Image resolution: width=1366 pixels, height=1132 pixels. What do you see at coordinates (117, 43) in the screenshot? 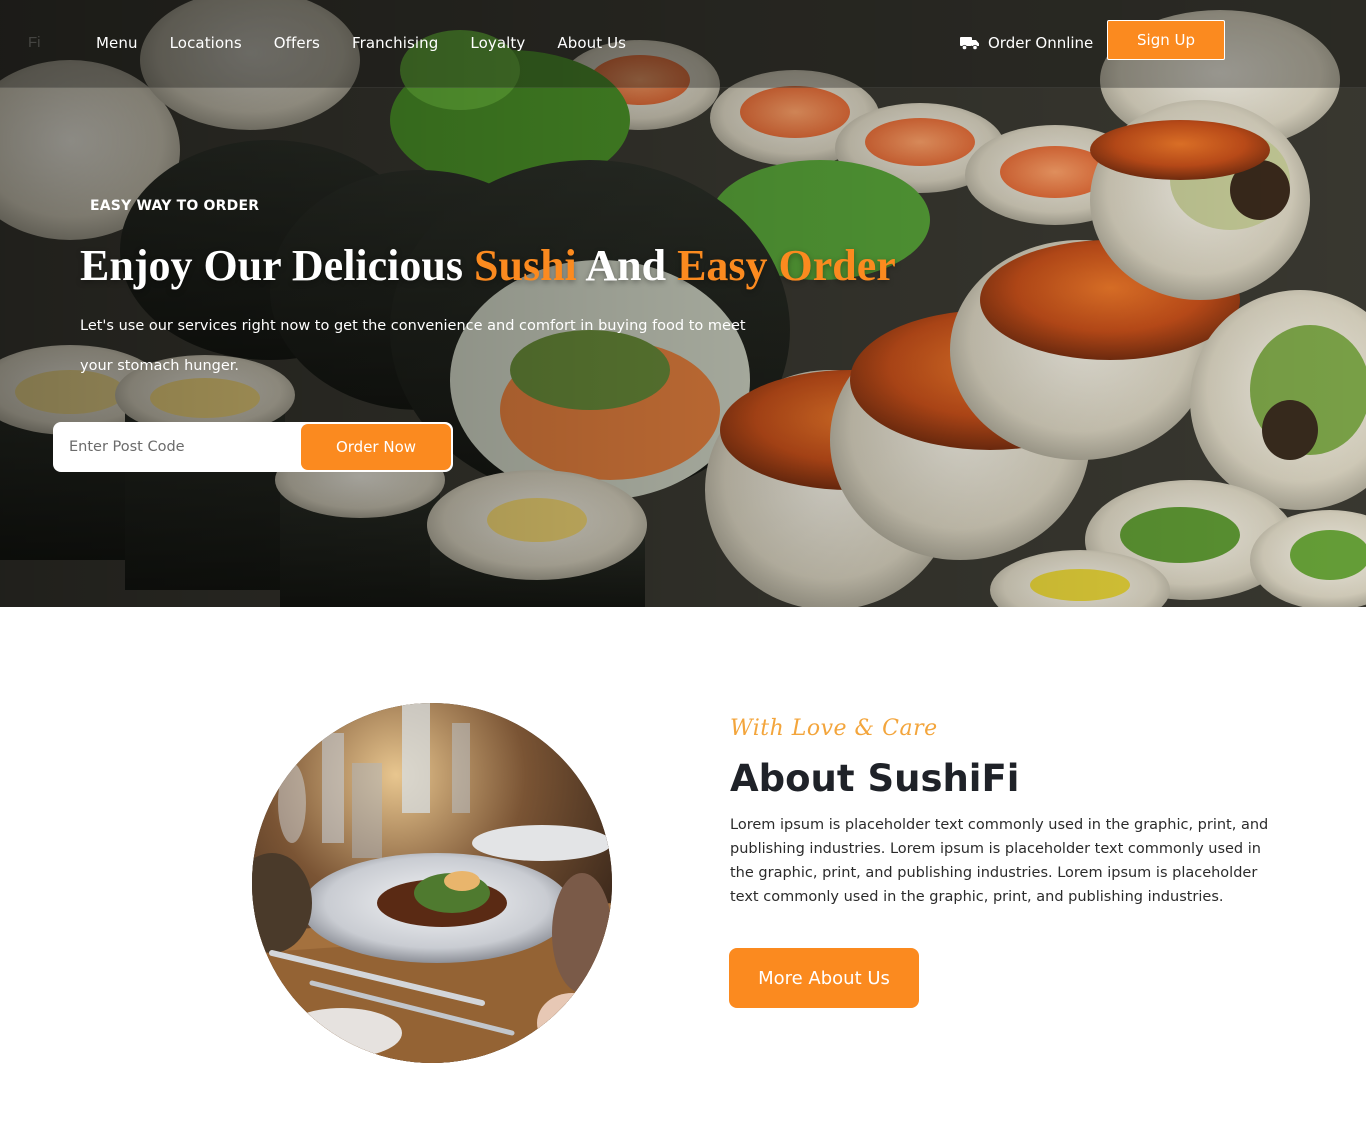
I see `nav-link-menu: Menu` at bounding box center [117, 43].